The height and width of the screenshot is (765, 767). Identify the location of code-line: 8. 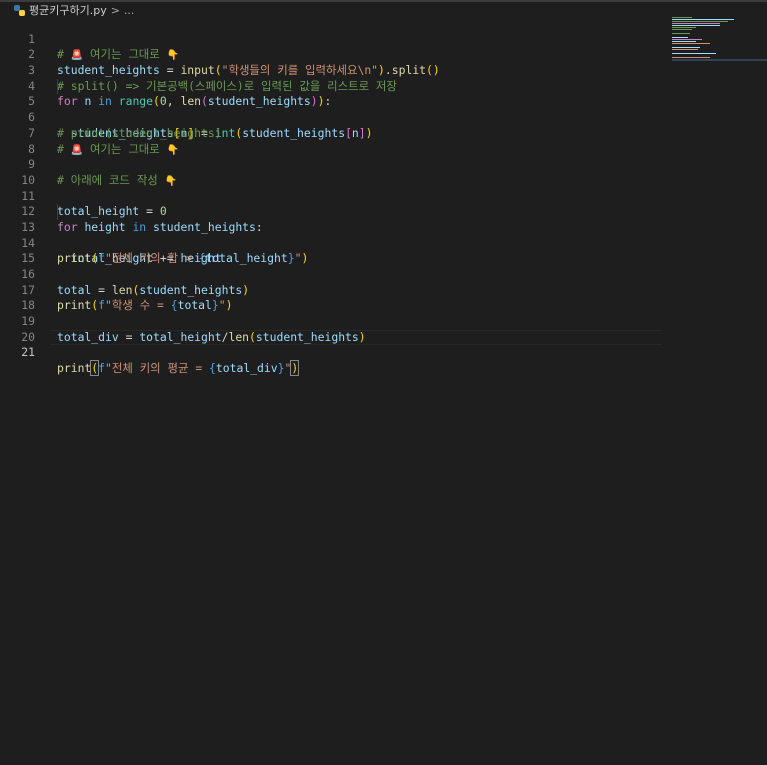
(335, 141).